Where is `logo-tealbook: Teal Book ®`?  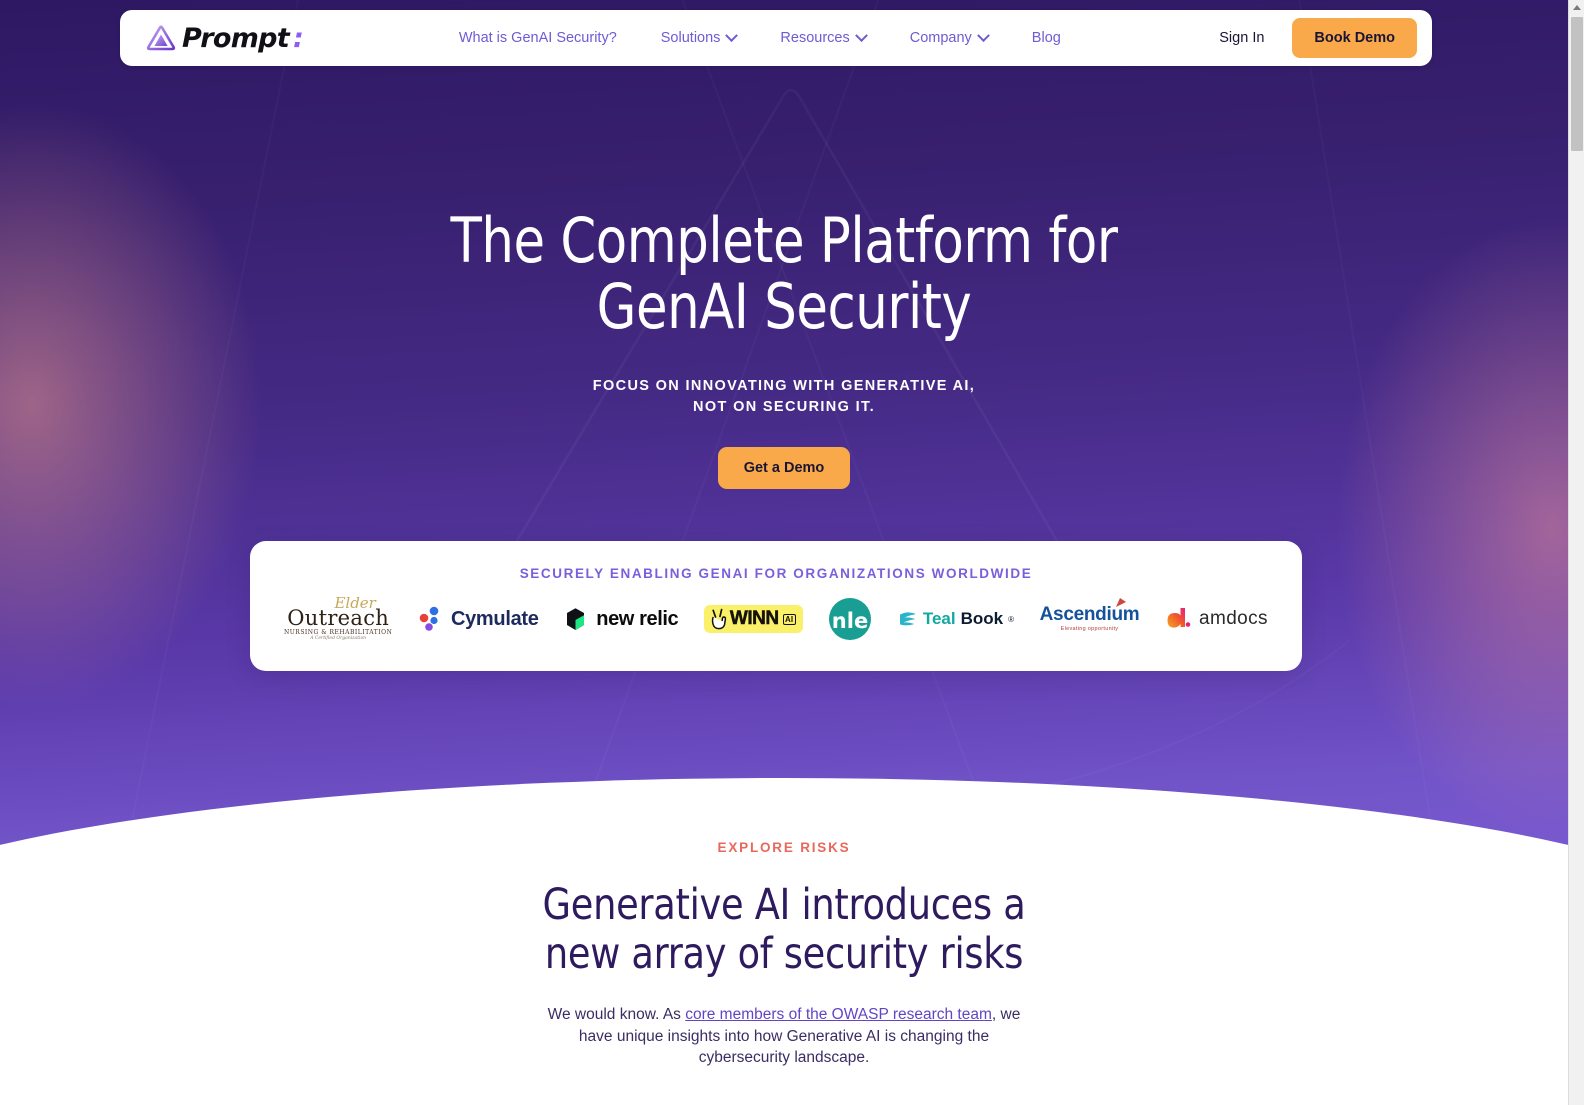
logo-tealbook: Teal Book ® is located at coordinates (956, 619).